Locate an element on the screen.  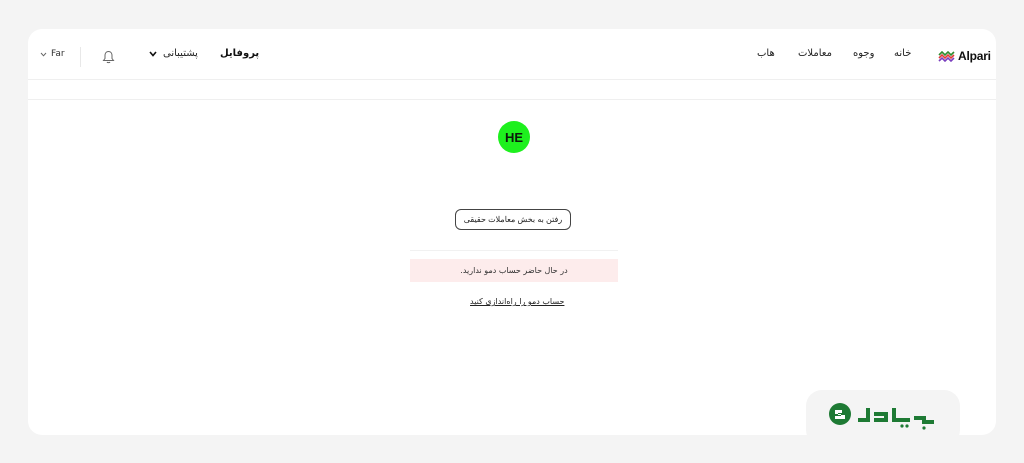
language-selector: Far is located at coordinates (52, 54).